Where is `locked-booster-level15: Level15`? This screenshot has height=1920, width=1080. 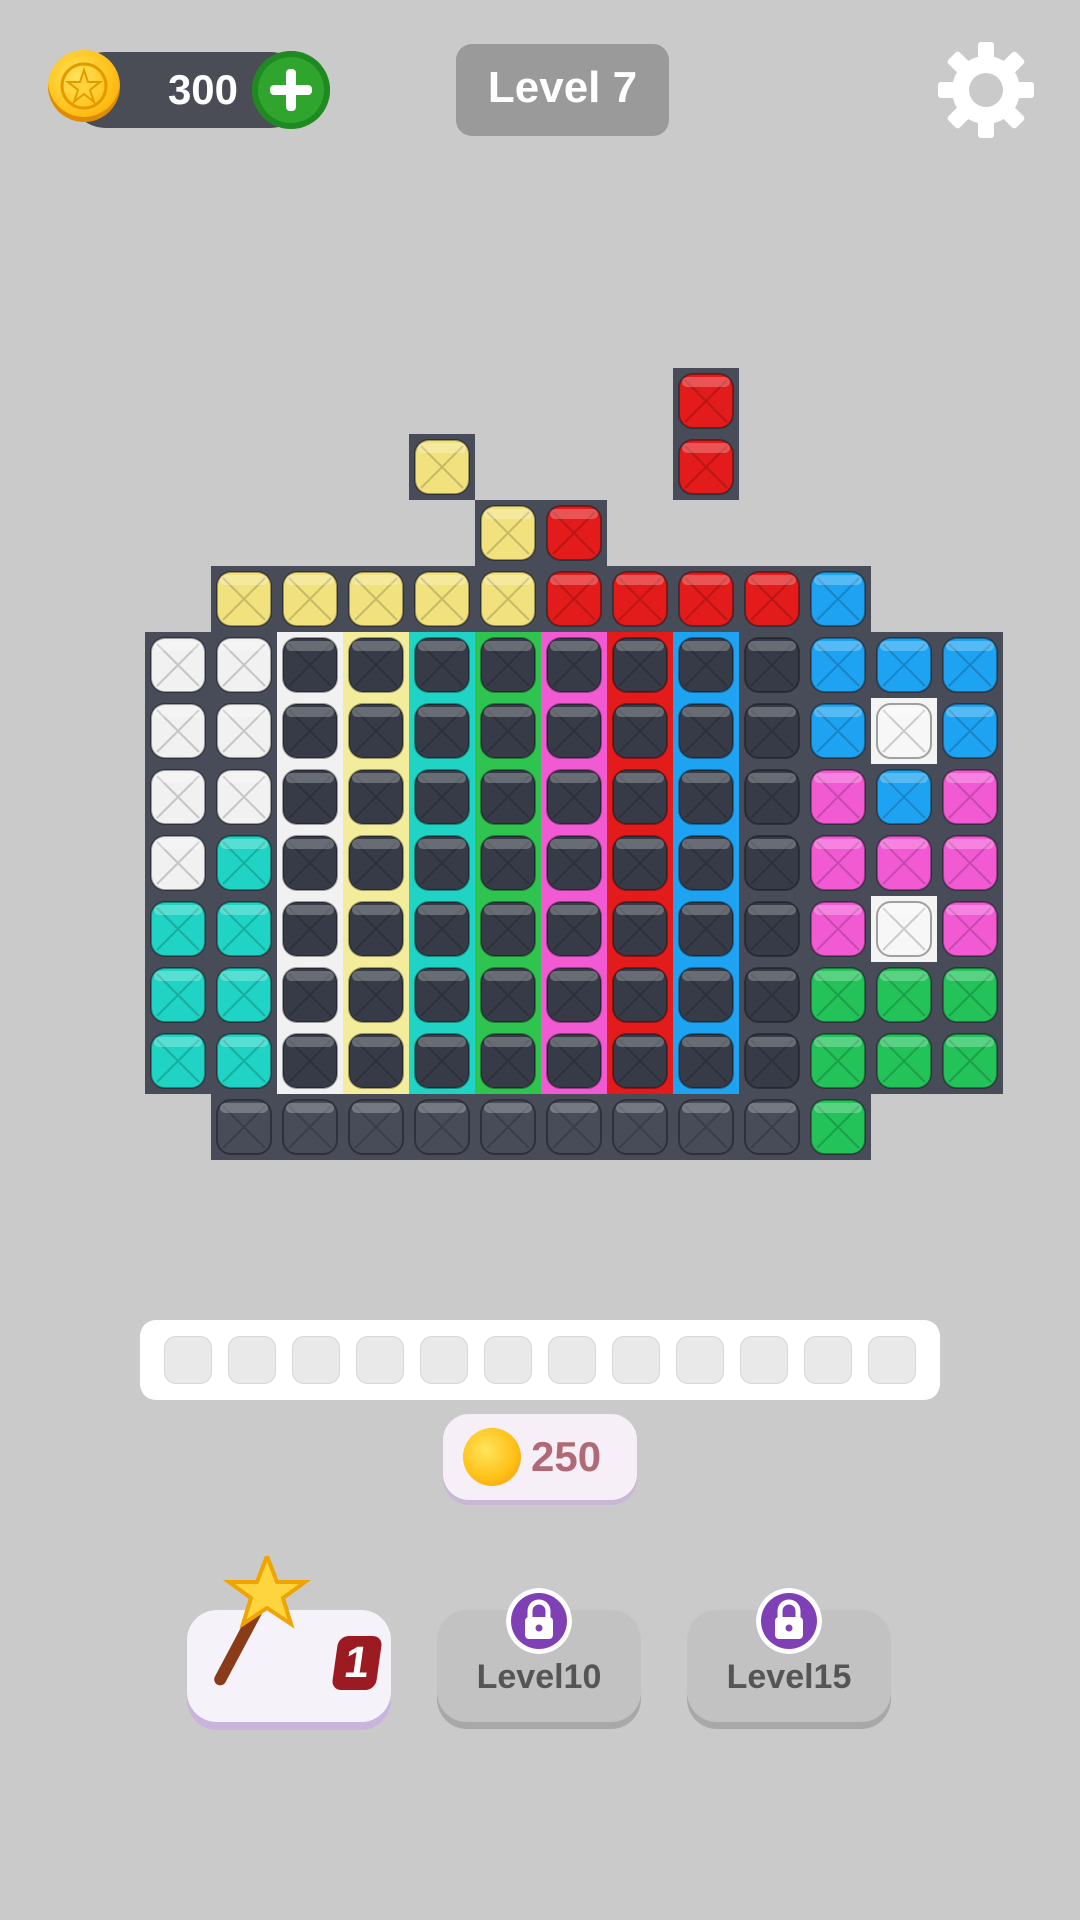
locked-booster-level15: Level15 is located at coordinates (789, 1655).